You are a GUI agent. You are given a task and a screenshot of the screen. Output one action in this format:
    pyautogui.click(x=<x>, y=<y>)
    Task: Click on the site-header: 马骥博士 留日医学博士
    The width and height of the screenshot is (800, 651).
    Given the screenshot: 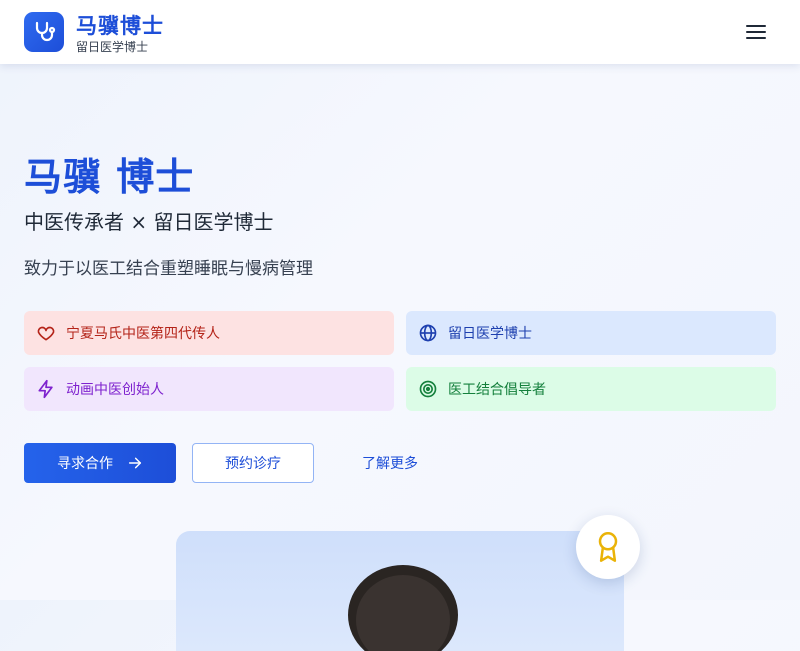 What is the action you would take?
    pyautogui.click(x=400, y=32)
    